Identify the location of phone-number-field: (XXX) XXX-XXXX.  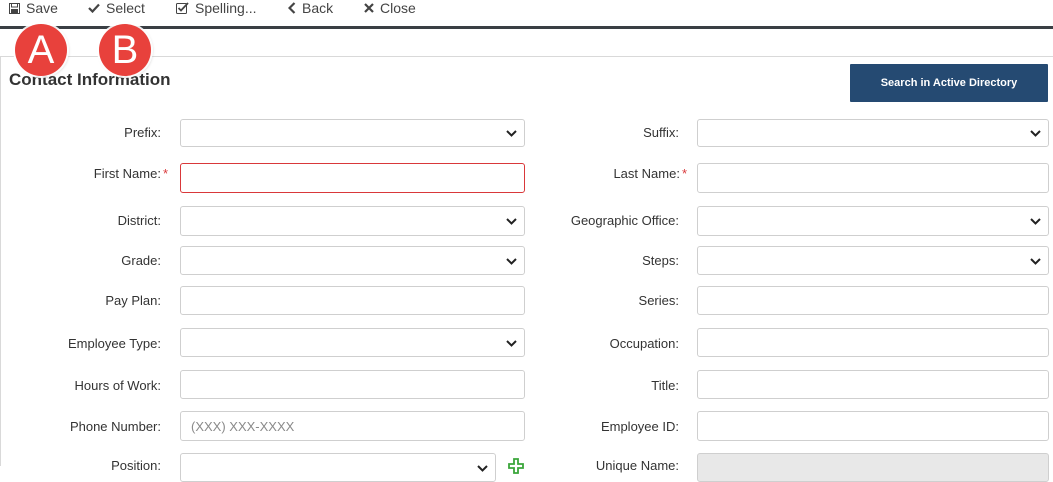
(352, 426).